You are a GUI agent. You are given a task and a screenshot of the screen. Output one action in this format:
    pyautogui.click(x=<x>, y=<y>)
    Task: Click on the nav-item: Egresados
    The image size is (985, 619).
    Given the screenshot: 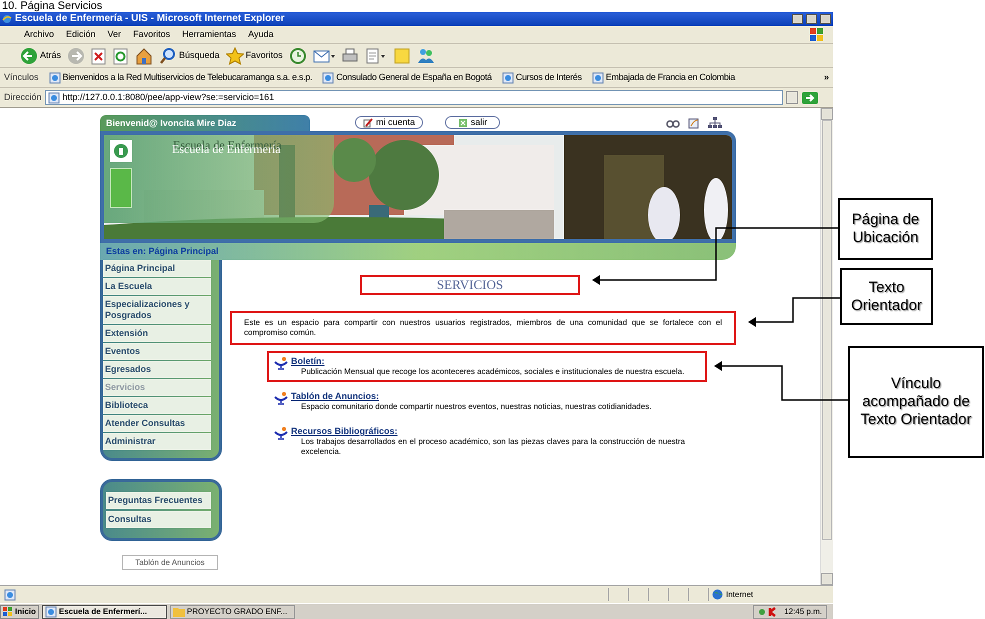 What is the action you would take?
    pyautogui.click(x=157, y=369)
    